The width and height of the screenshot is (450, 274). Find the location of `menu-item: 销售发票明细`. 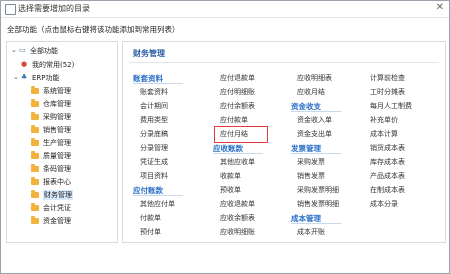

menu-item: 销售发票明细 is located at coordinates (318, 204).